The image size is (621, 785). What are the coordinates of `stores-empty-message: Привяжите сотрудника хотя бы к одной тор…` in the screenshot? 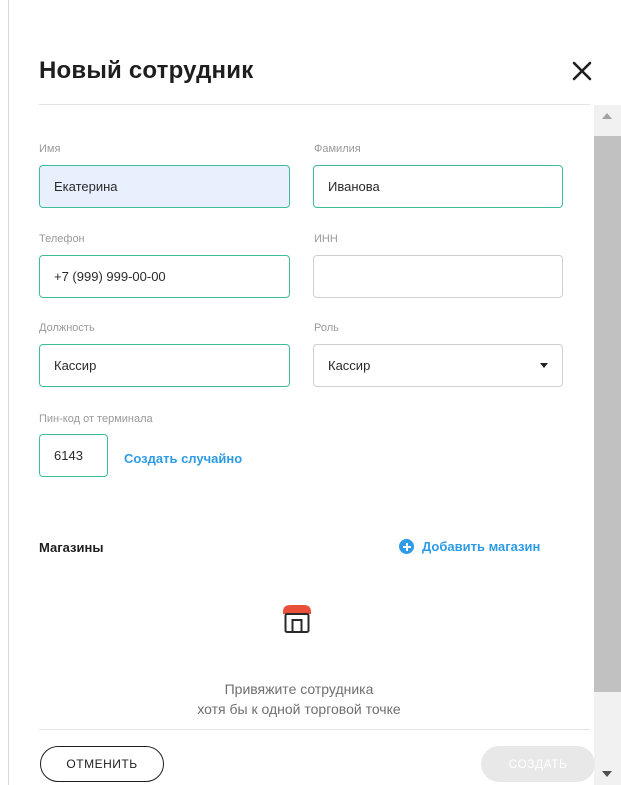 It's located at (299, 699).